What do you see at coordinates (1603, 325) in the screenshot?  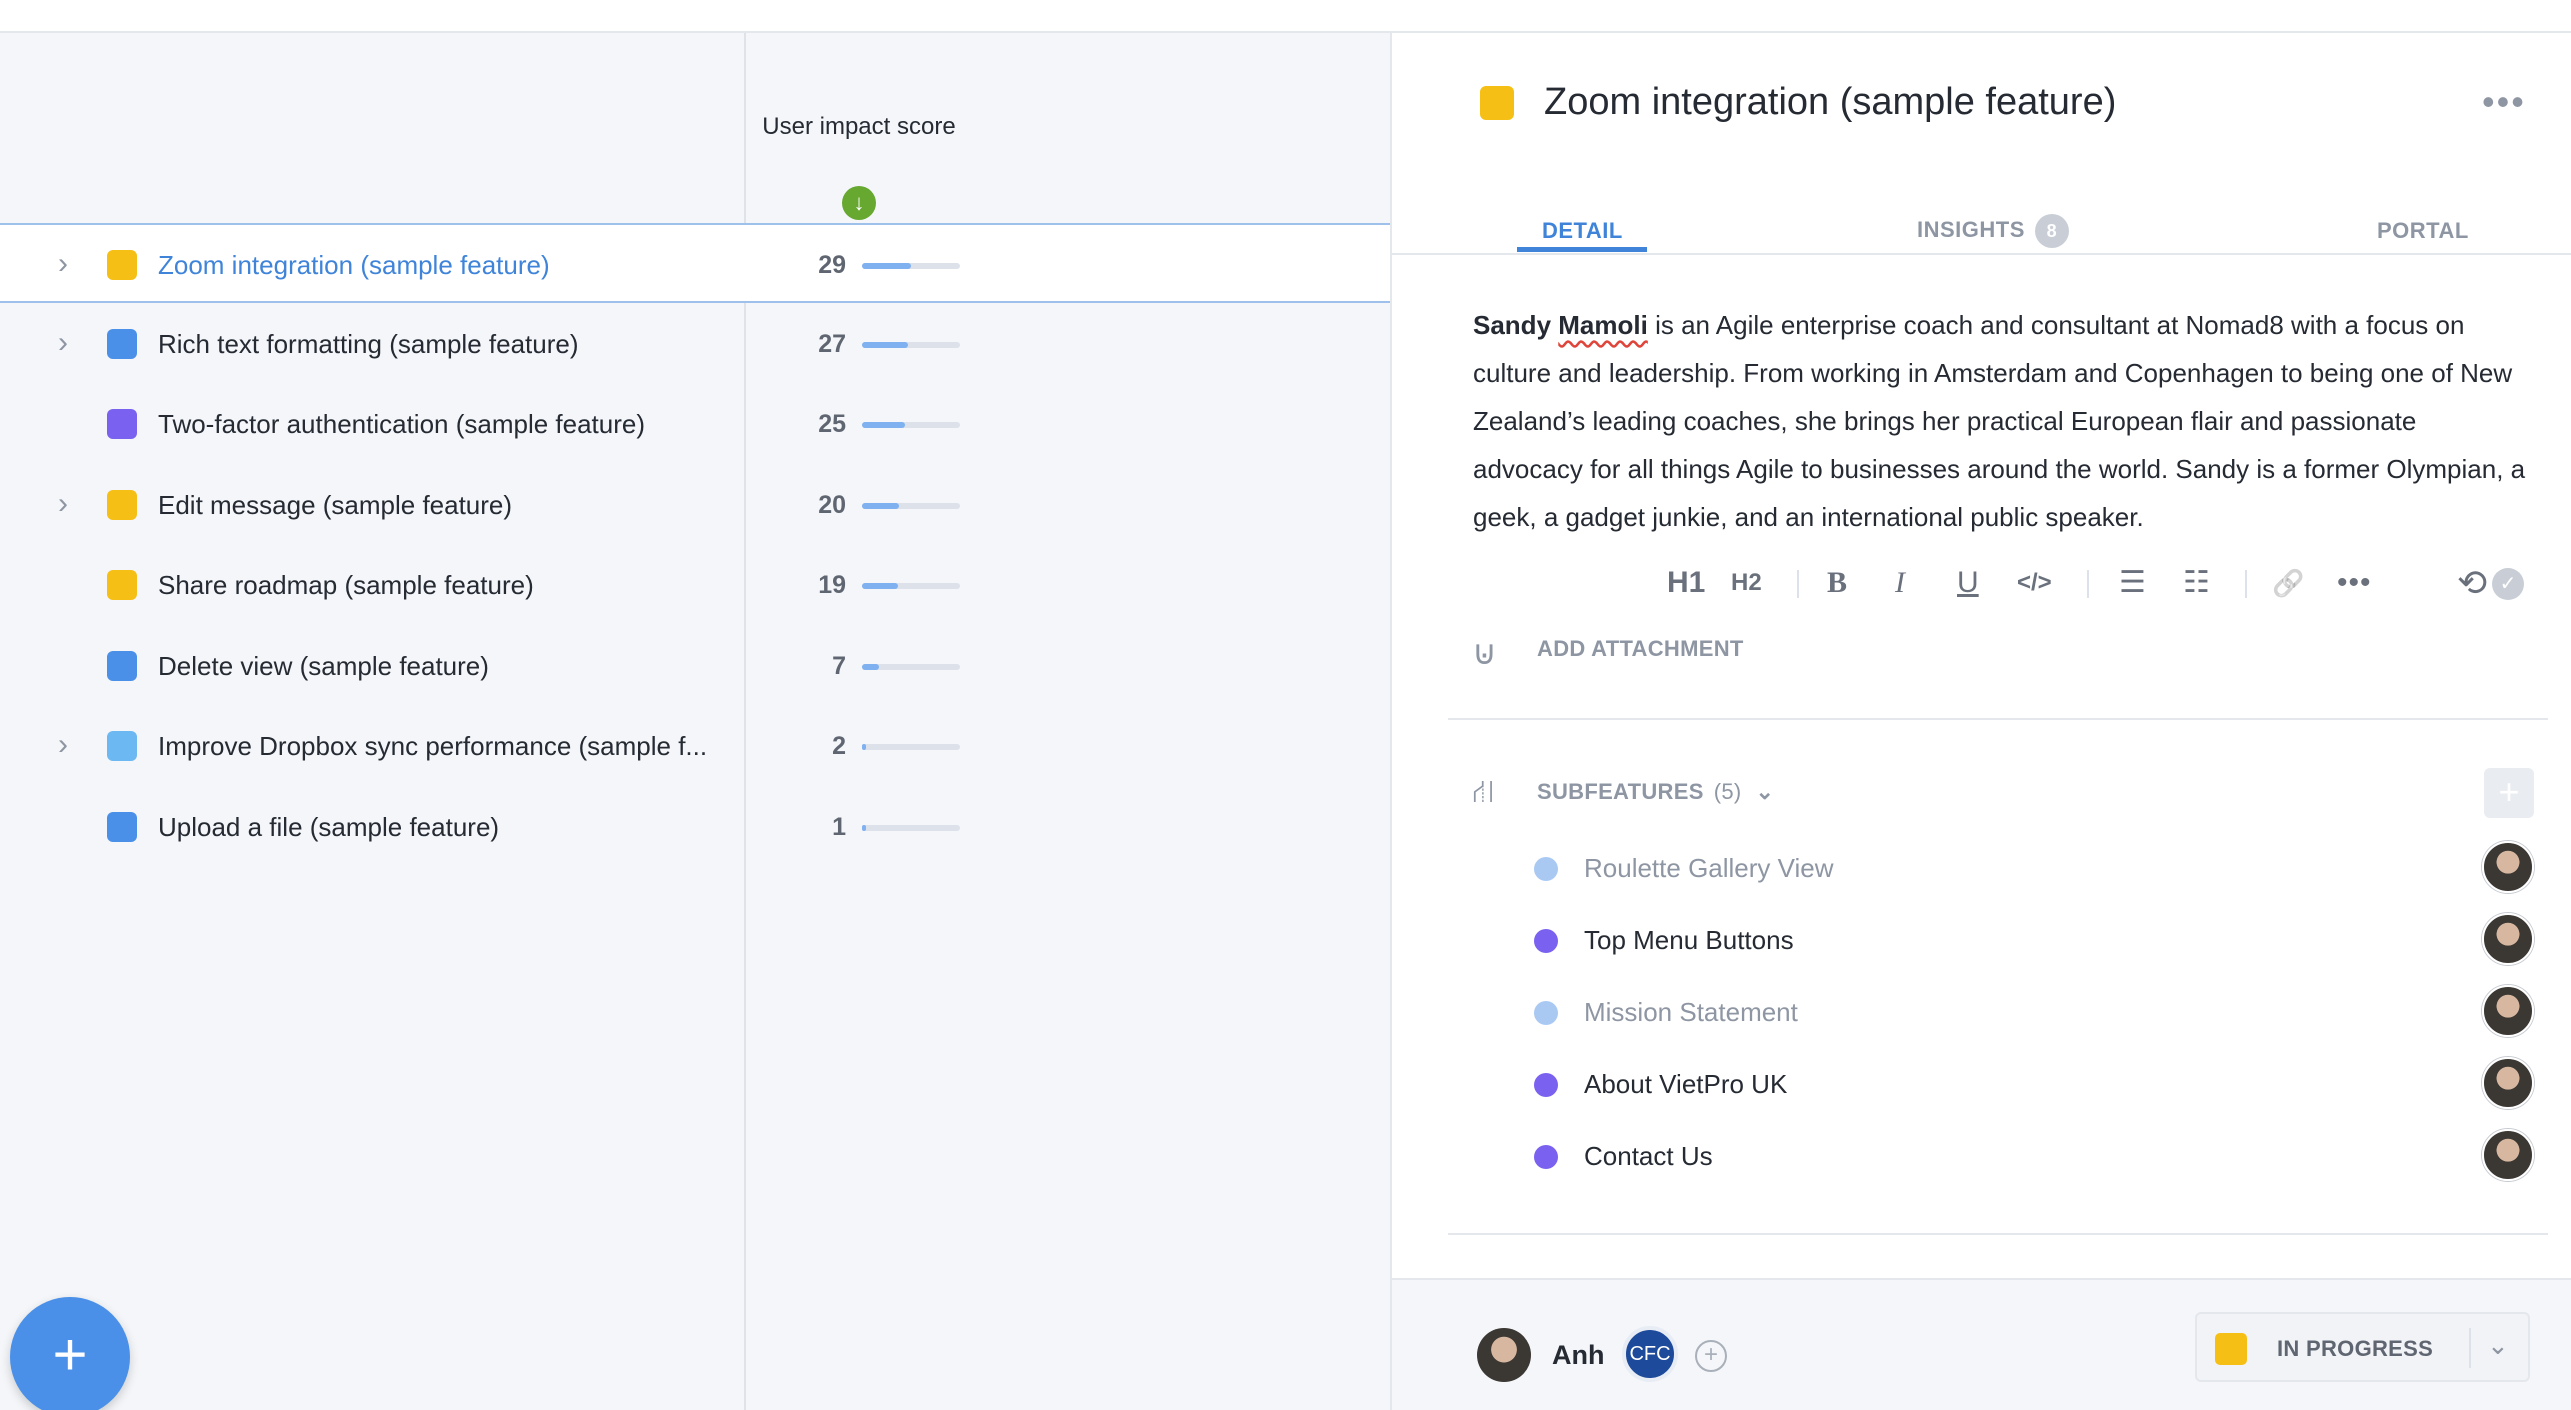 I see `description-name-last: Mamoli` at bounding box center [1603, 325].